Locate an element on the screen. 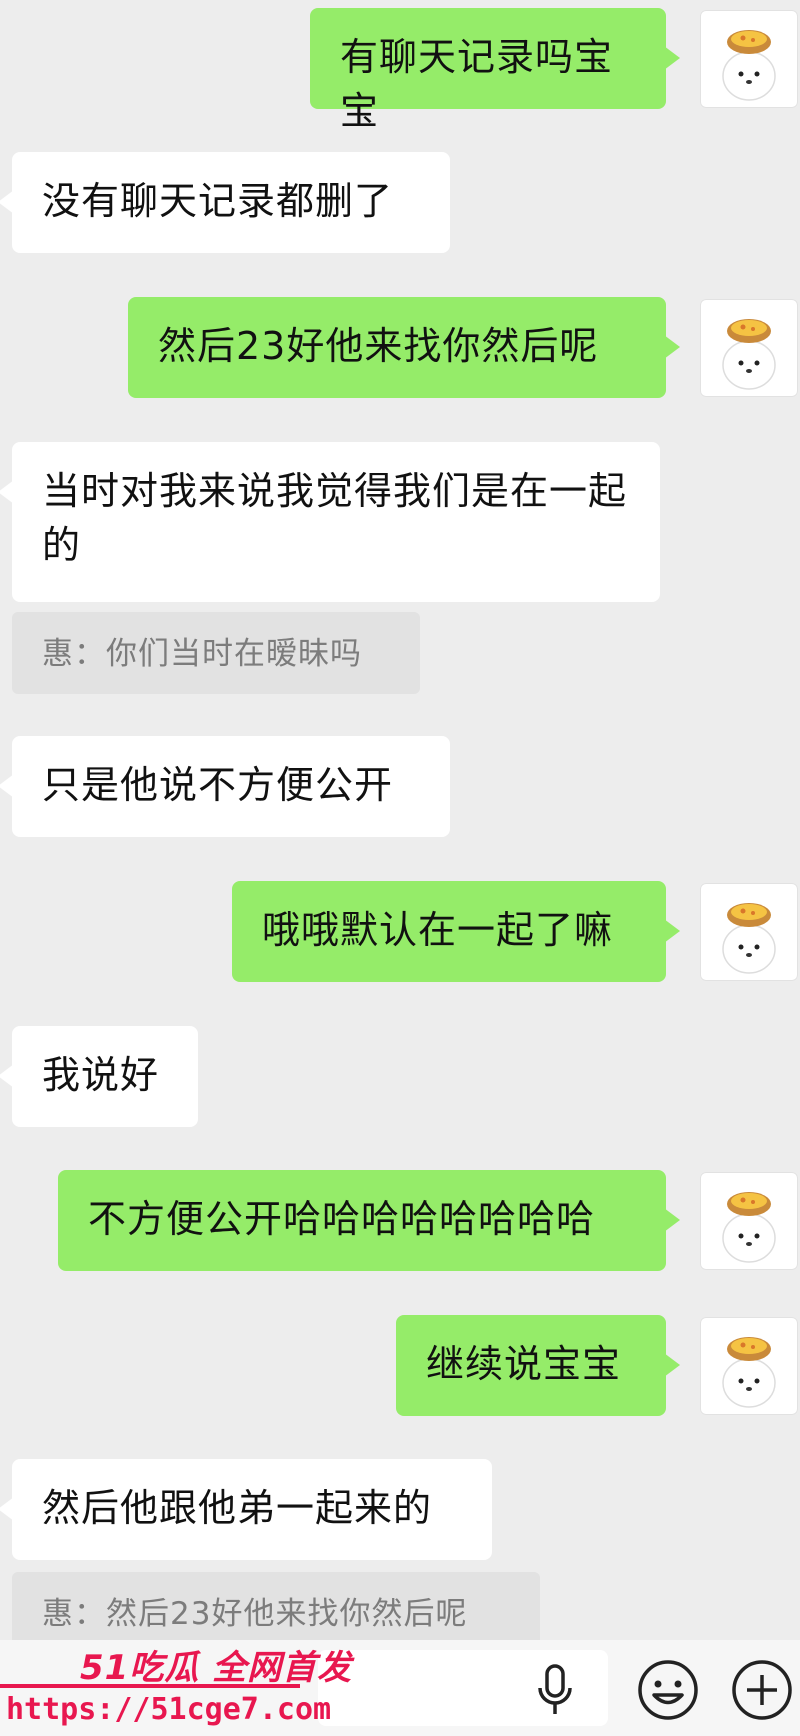 The height and width of the screenshot is (1736, 800). watermark: 51吃瓜 全网首发 https://51cge7.com is located at coordinates (175, 1688).